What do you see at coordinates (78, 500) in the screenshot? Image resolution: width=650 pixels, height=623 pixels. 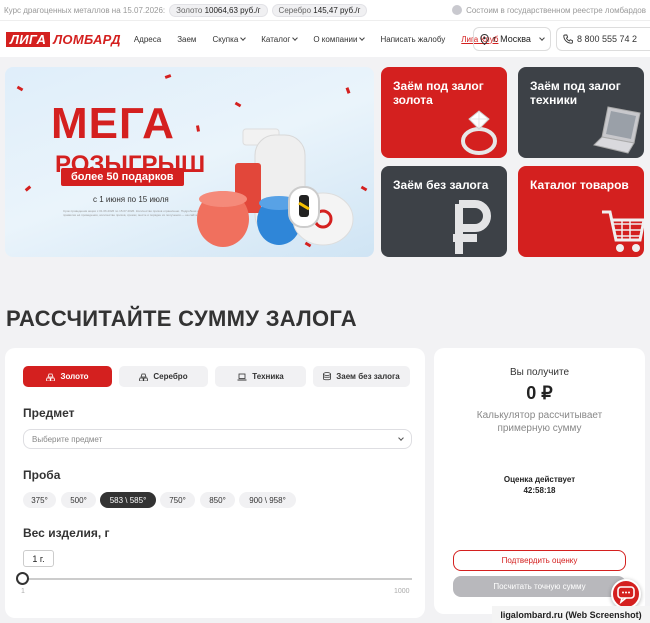 I see `probe-chip: 500°` at bounding box center [78, 500].